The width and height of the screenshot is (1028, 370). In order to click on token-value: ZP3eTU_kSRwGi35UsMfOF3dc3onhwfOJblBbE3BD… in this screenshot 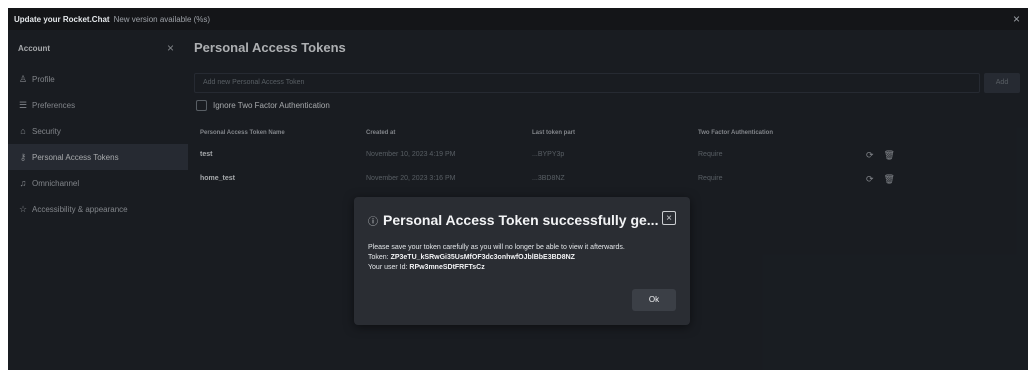, I will do `click(482, 257)`.